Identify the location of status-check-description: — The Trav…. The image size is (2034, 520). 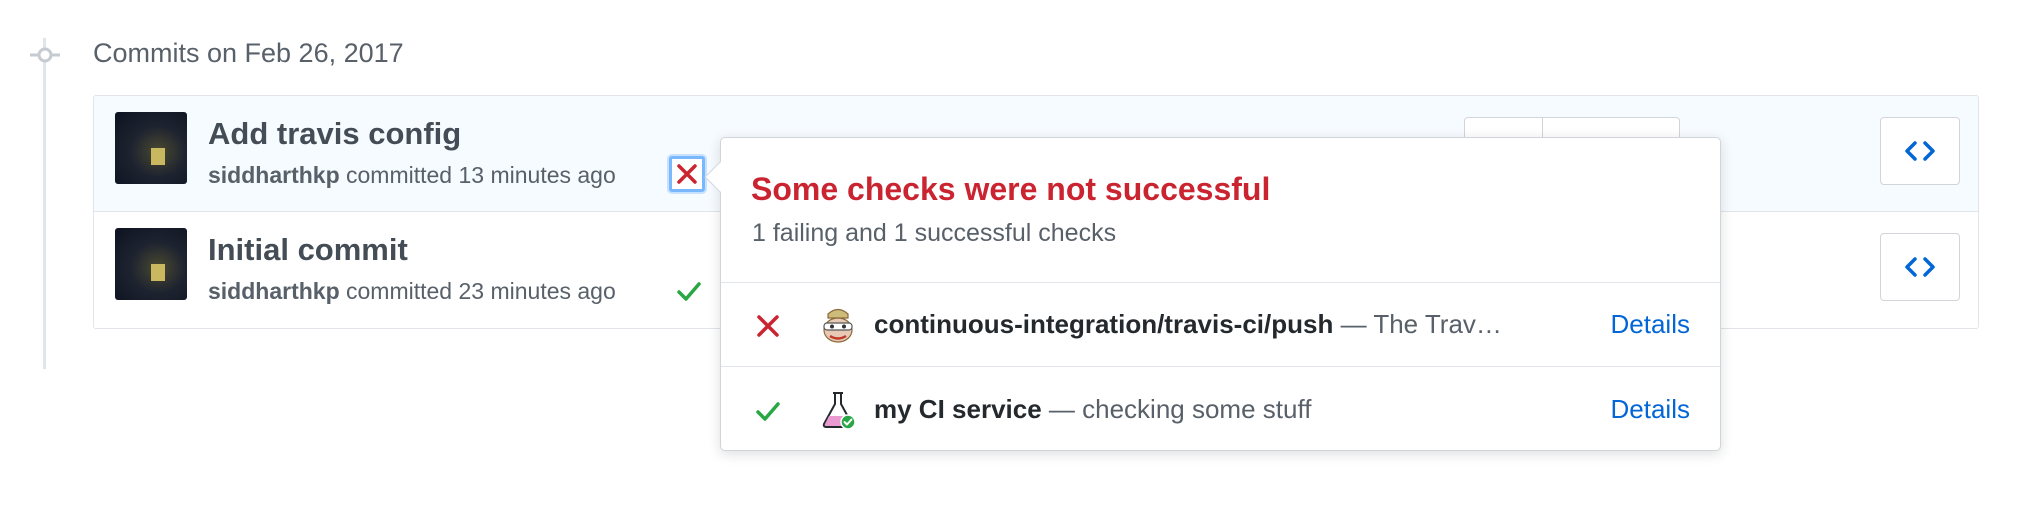
(1417, 324).